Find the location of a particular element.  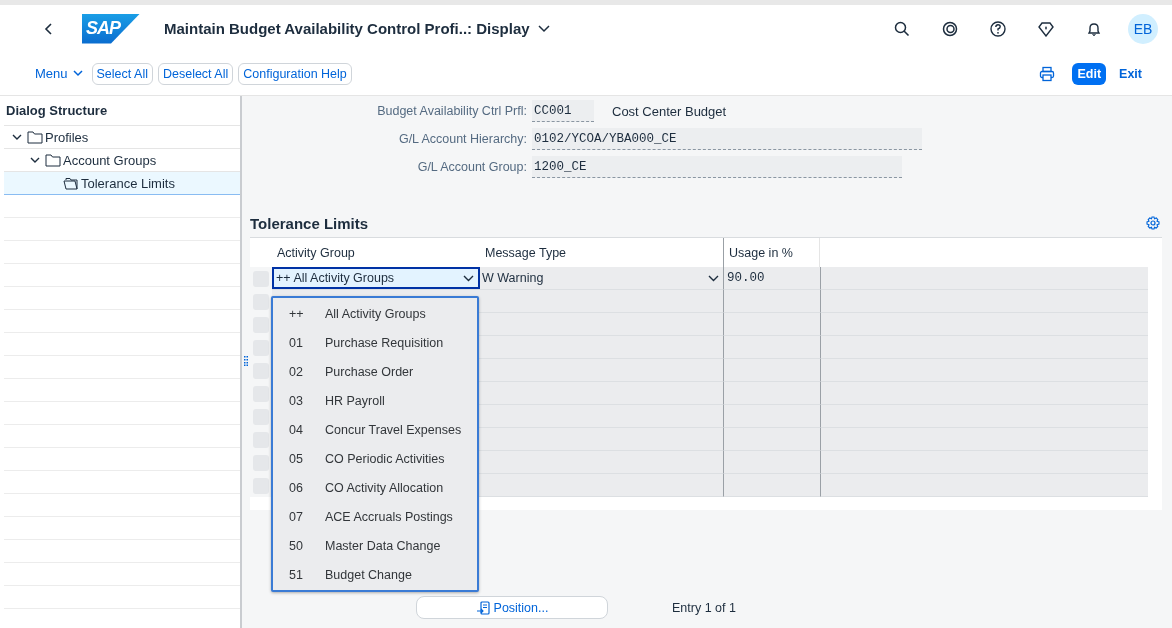

bell-icon is located at coordinates (1094, 28).